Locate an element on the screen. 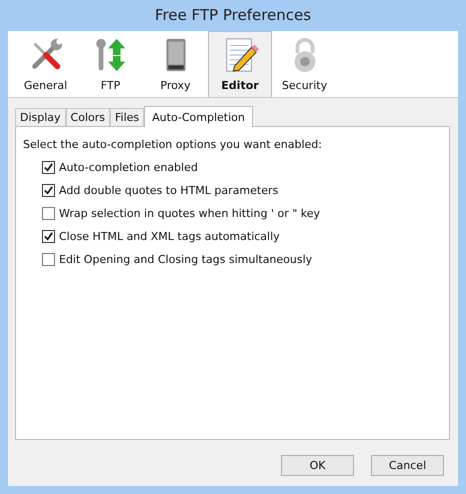 The height and width of the screenshot is (494, 466). instruction-text: Select the auto-completion options you want enabled: is located at coordinates (173, 144).